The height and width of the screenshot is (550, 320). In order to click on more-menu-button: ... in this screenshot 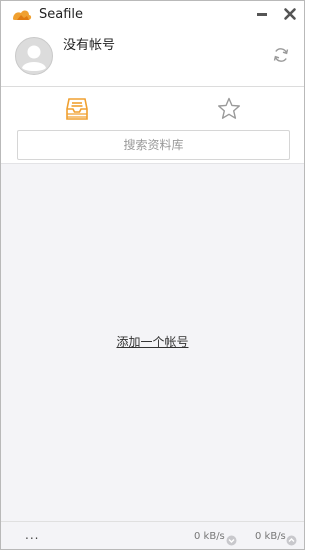, I will do `click(32, 535)`.